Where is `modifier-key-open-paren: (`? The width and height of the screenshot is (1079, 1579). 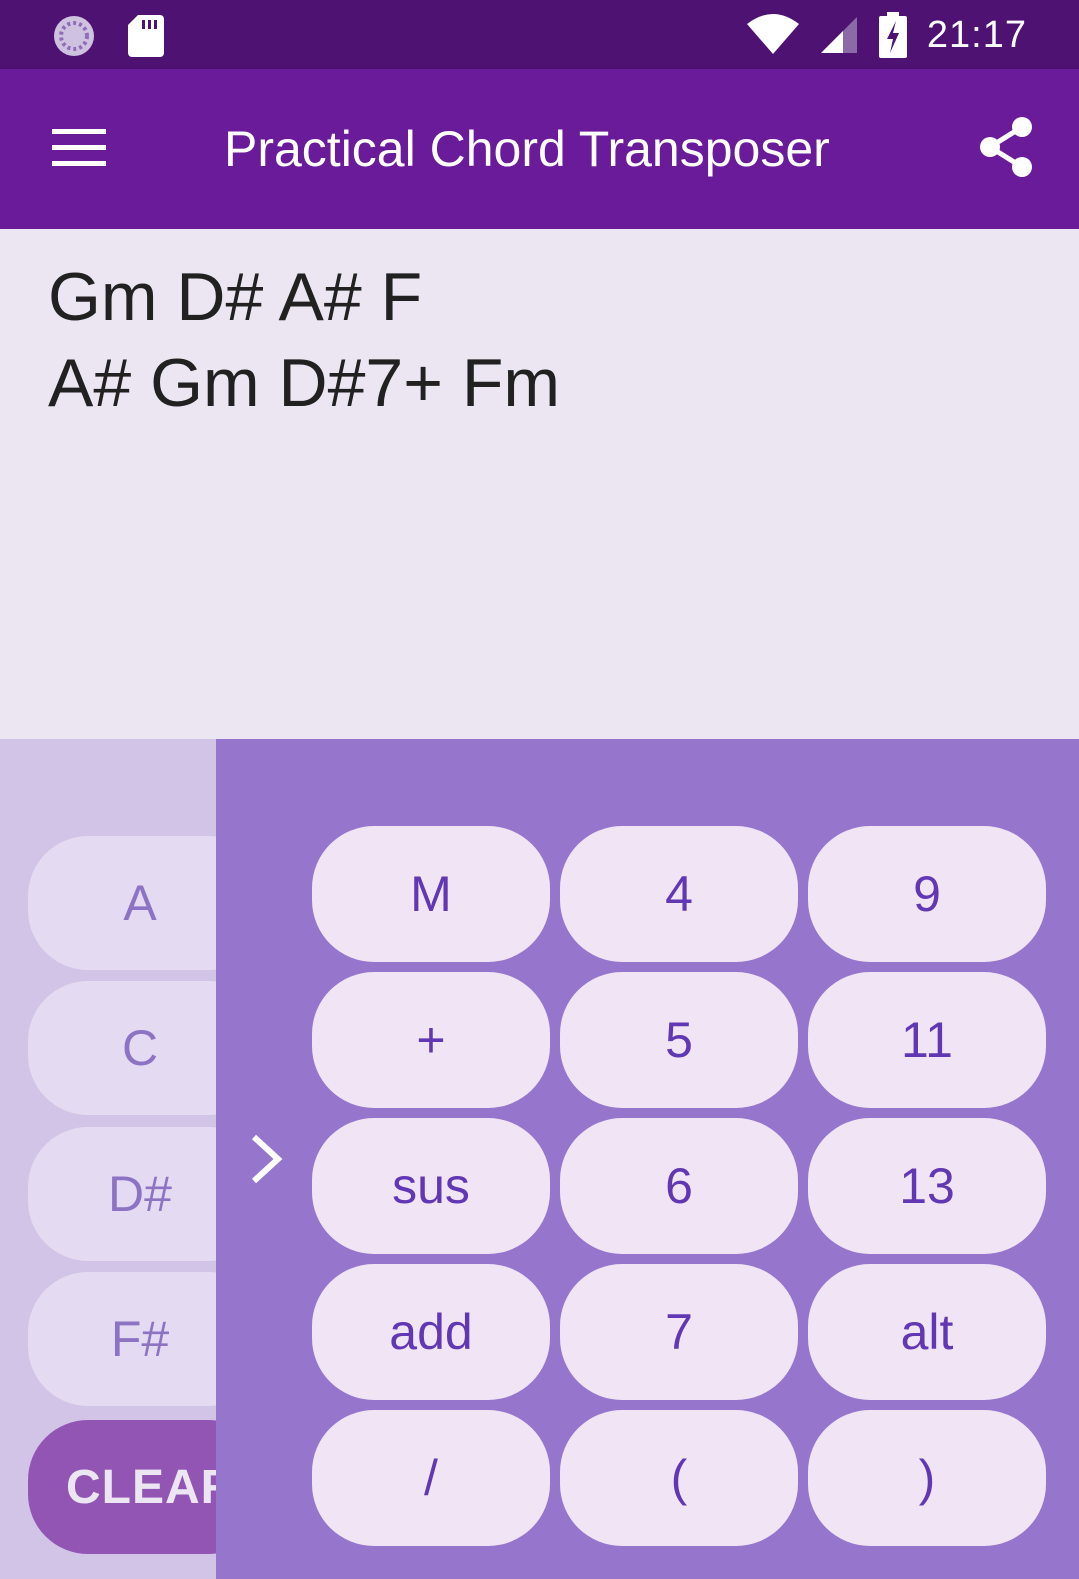 modifier-key-open-paren: ( is located at coordinates (679, 1478).